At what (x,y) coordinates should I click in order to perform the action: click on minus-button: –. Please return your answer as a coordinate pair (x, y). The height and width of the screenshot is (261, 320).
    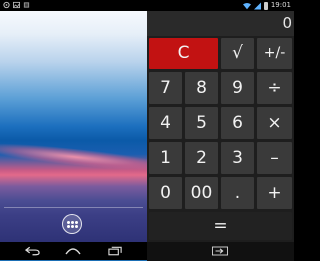
    Looking at the image, I should click on (274, 158).